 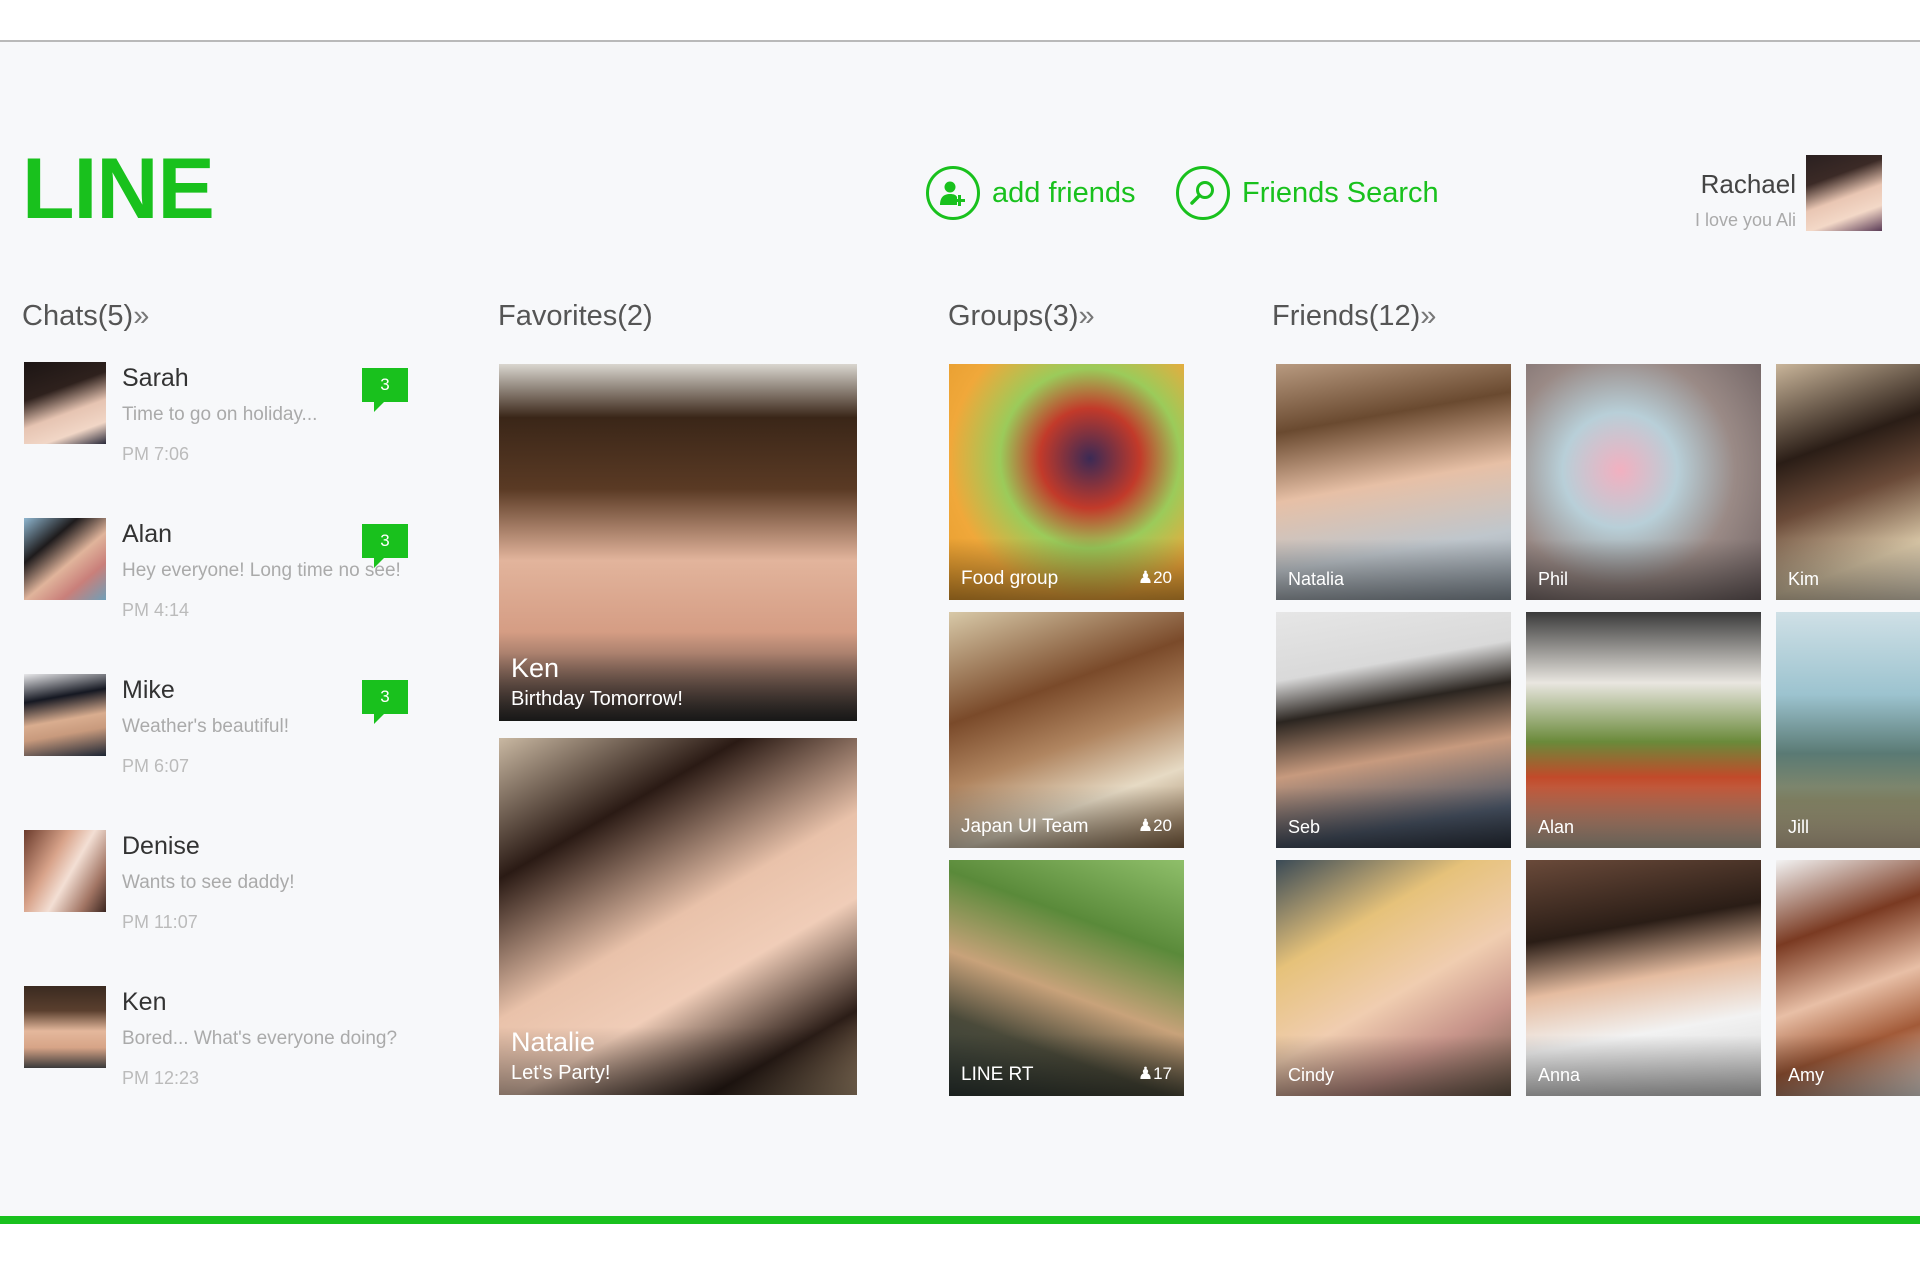 I want to click on tile-caption: Natalie Let's Party!, so click(x=678, y=1061).